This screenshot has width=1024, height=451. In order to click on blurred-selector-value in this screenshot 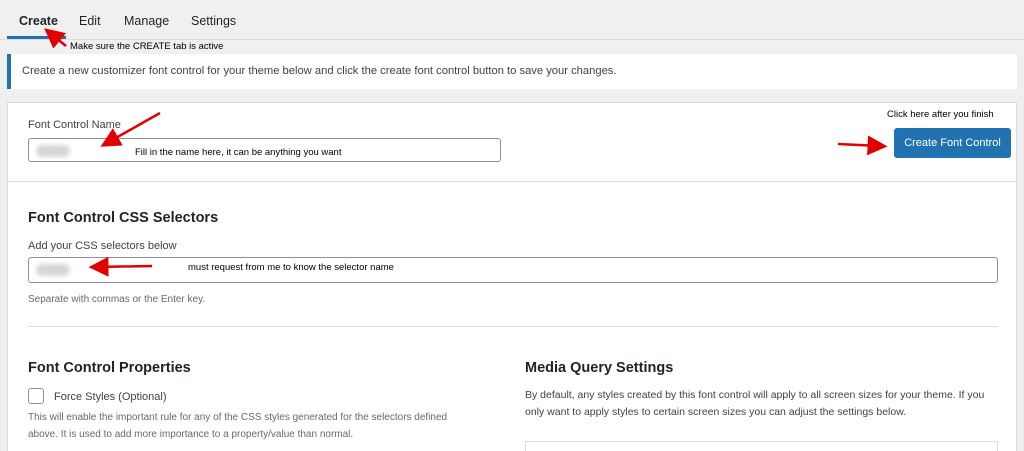, I will do `click(53, 270)`.